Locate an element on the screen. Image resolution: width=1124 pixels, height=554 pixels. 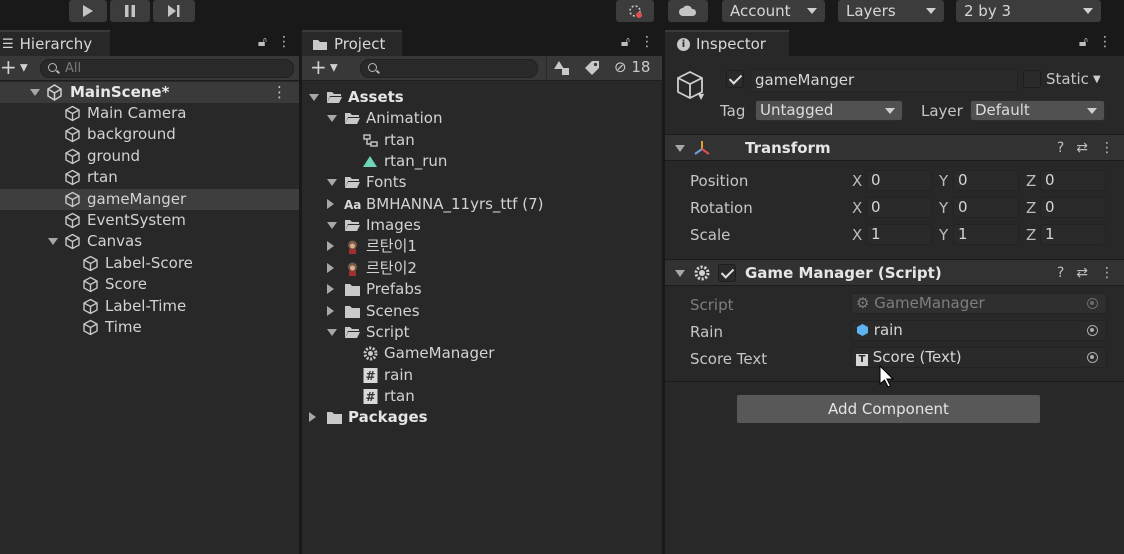
rain-field: rain is located at coordinates (979, 330).